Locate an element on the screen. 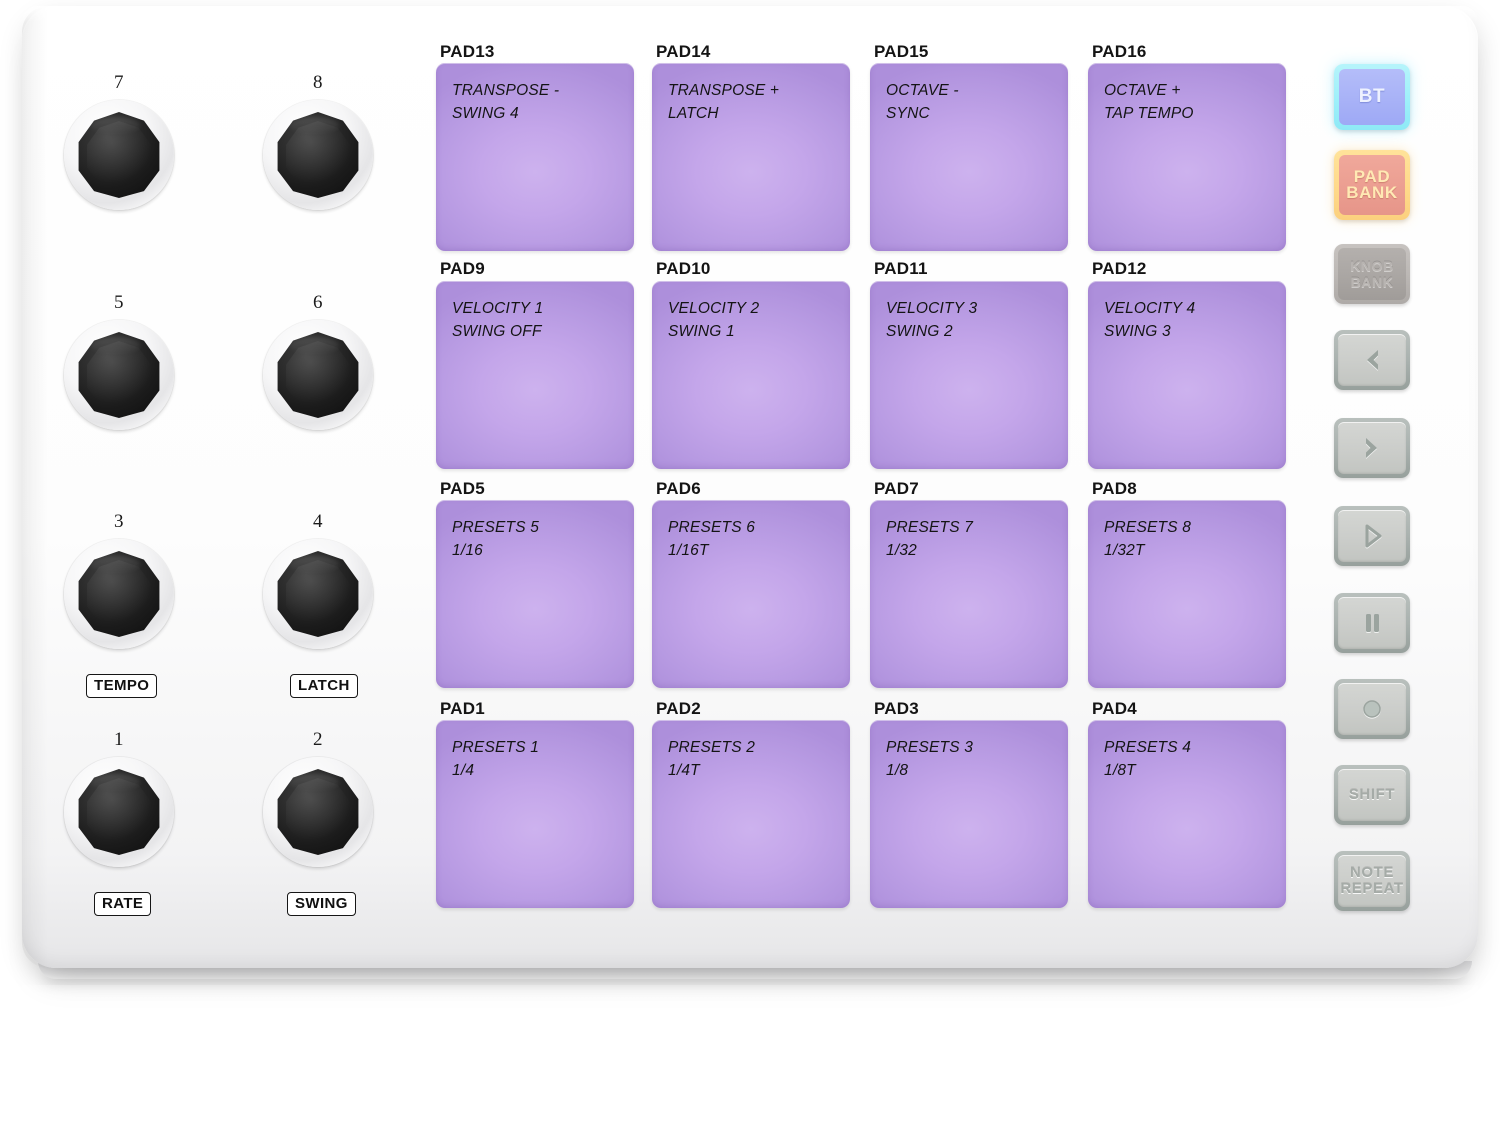 This screenshot has width=1500, height=1143. bt-button-face: BT is located at coordinates (1372, 97).